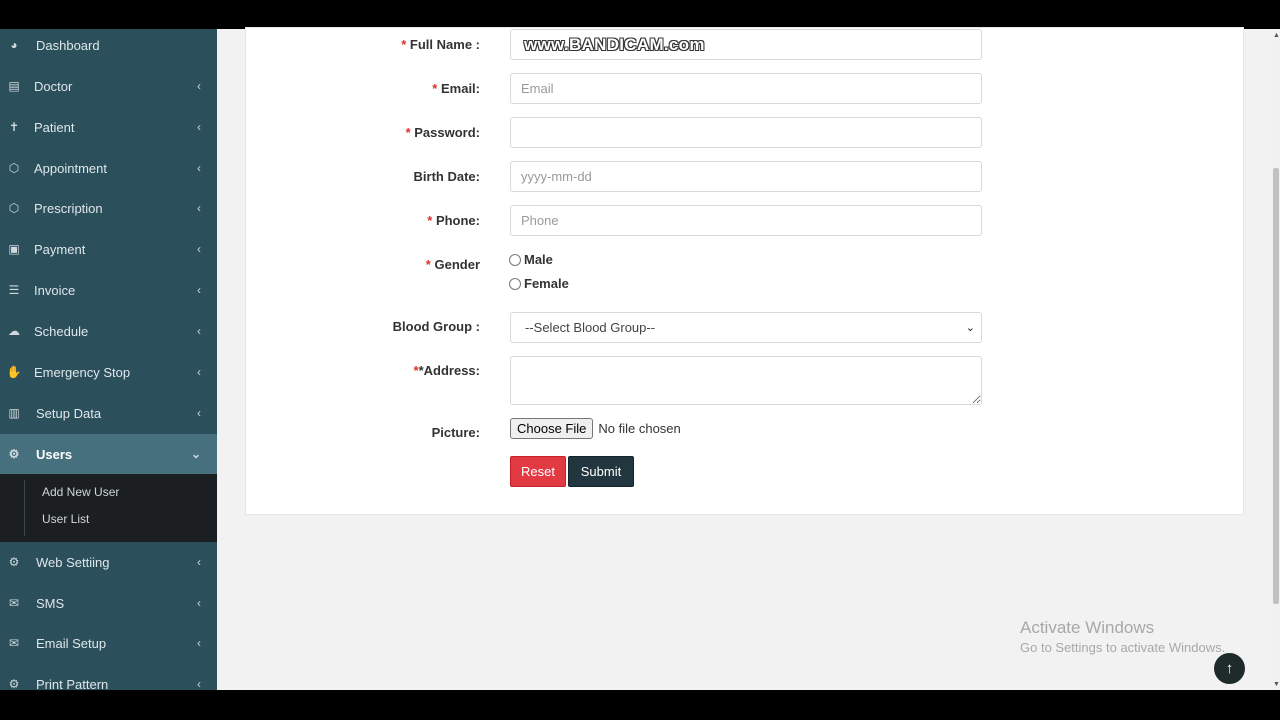 Image resolution: width=1280 pixels, height=720 pixels. I want to click on dashboard-icon: ◕, so click(14, 45).